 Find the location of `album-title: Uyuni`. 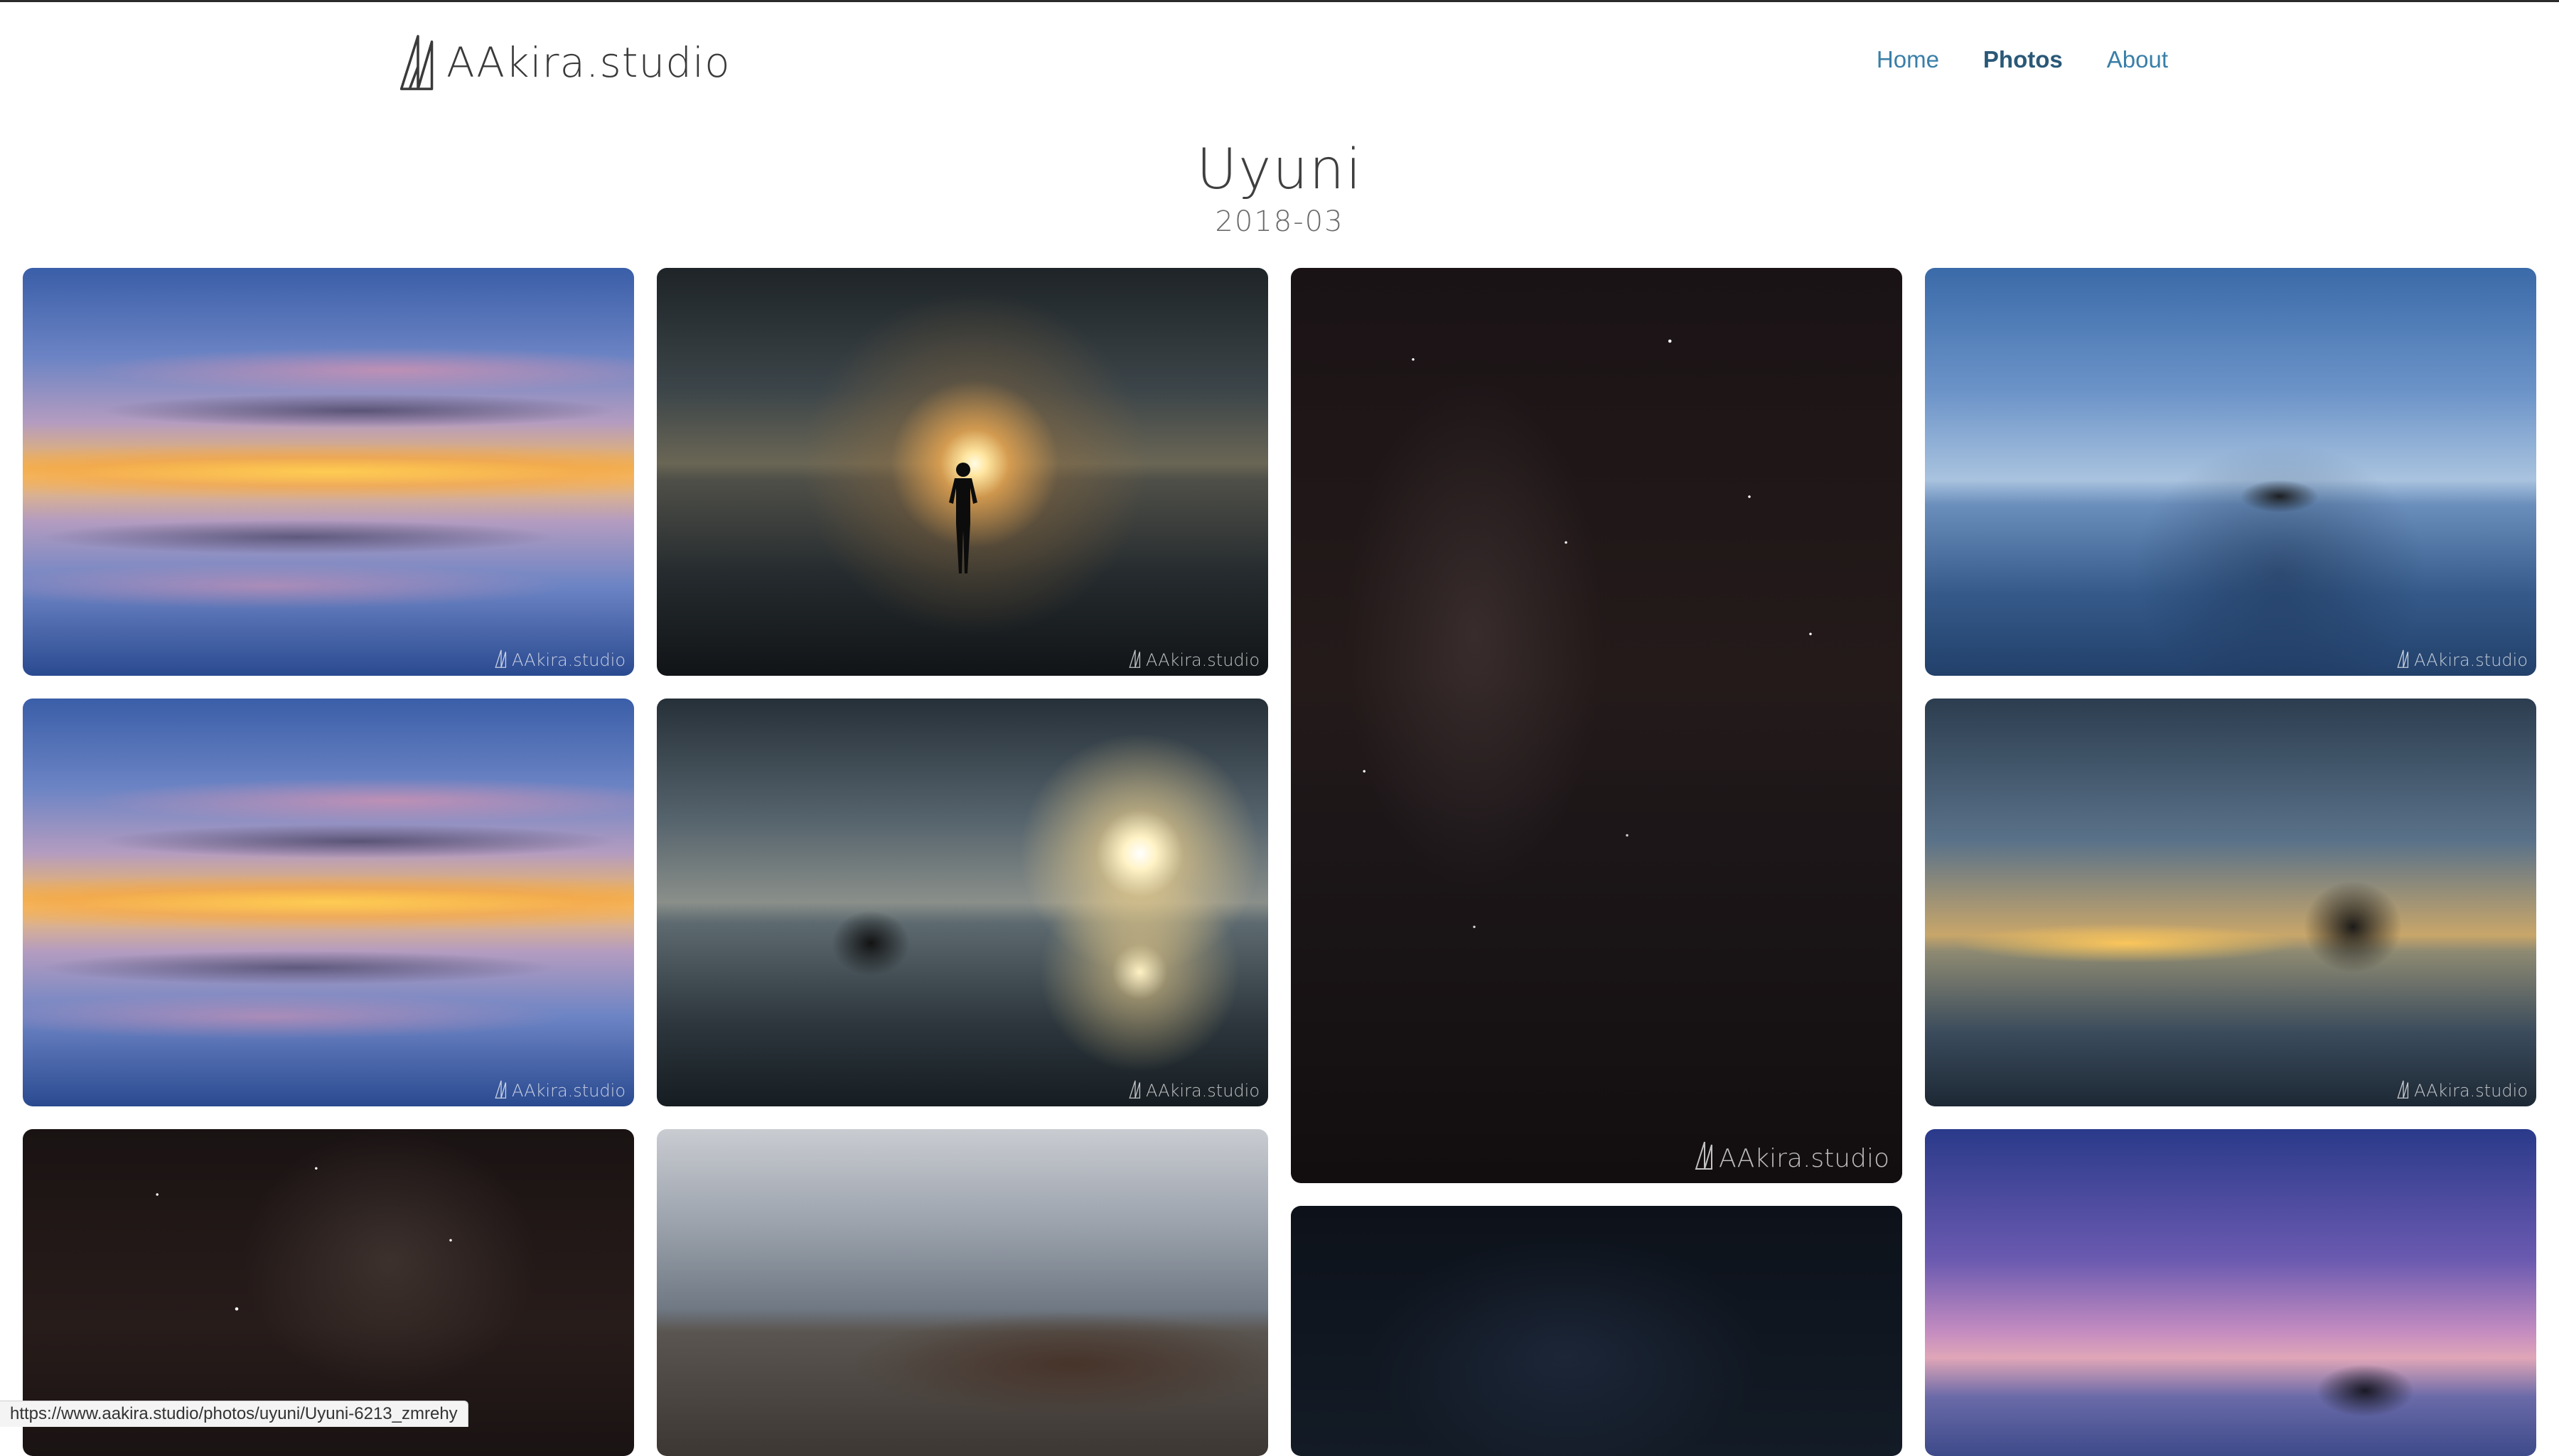

album-title: Uyuni is located at coordinates (1279, 170).